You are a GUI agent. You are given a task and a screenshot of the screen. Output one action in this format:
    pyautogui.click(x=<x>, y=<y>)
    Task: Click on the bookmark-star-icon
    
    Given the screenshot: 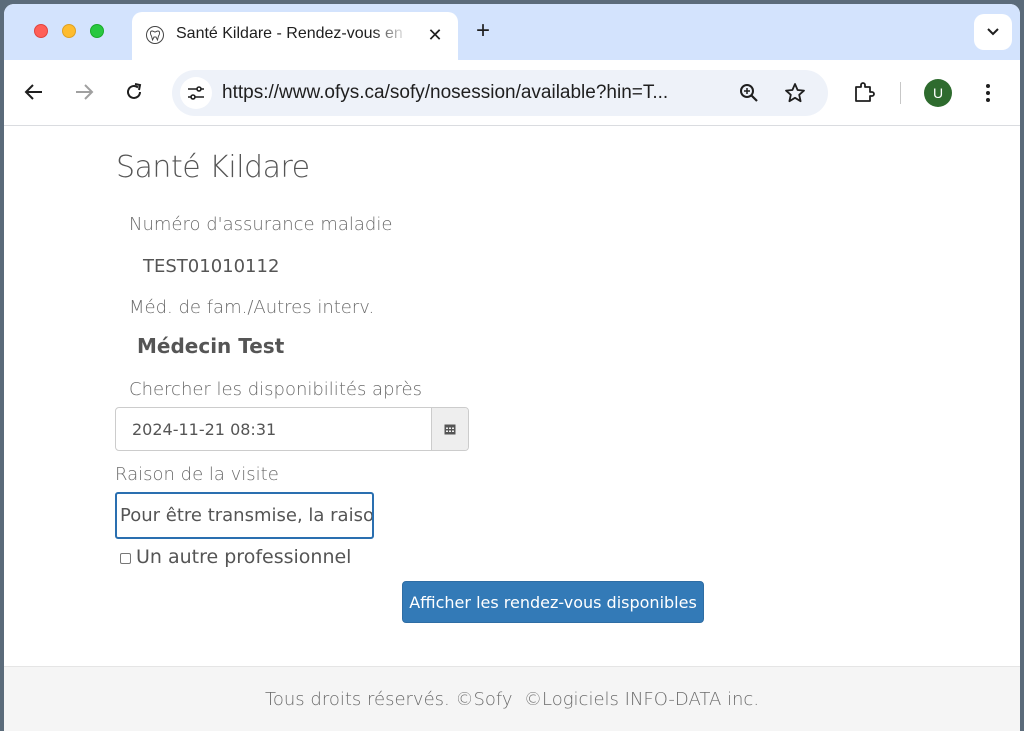 What is the action you would take?
    pyautogui.click(x=795, y=93)
    